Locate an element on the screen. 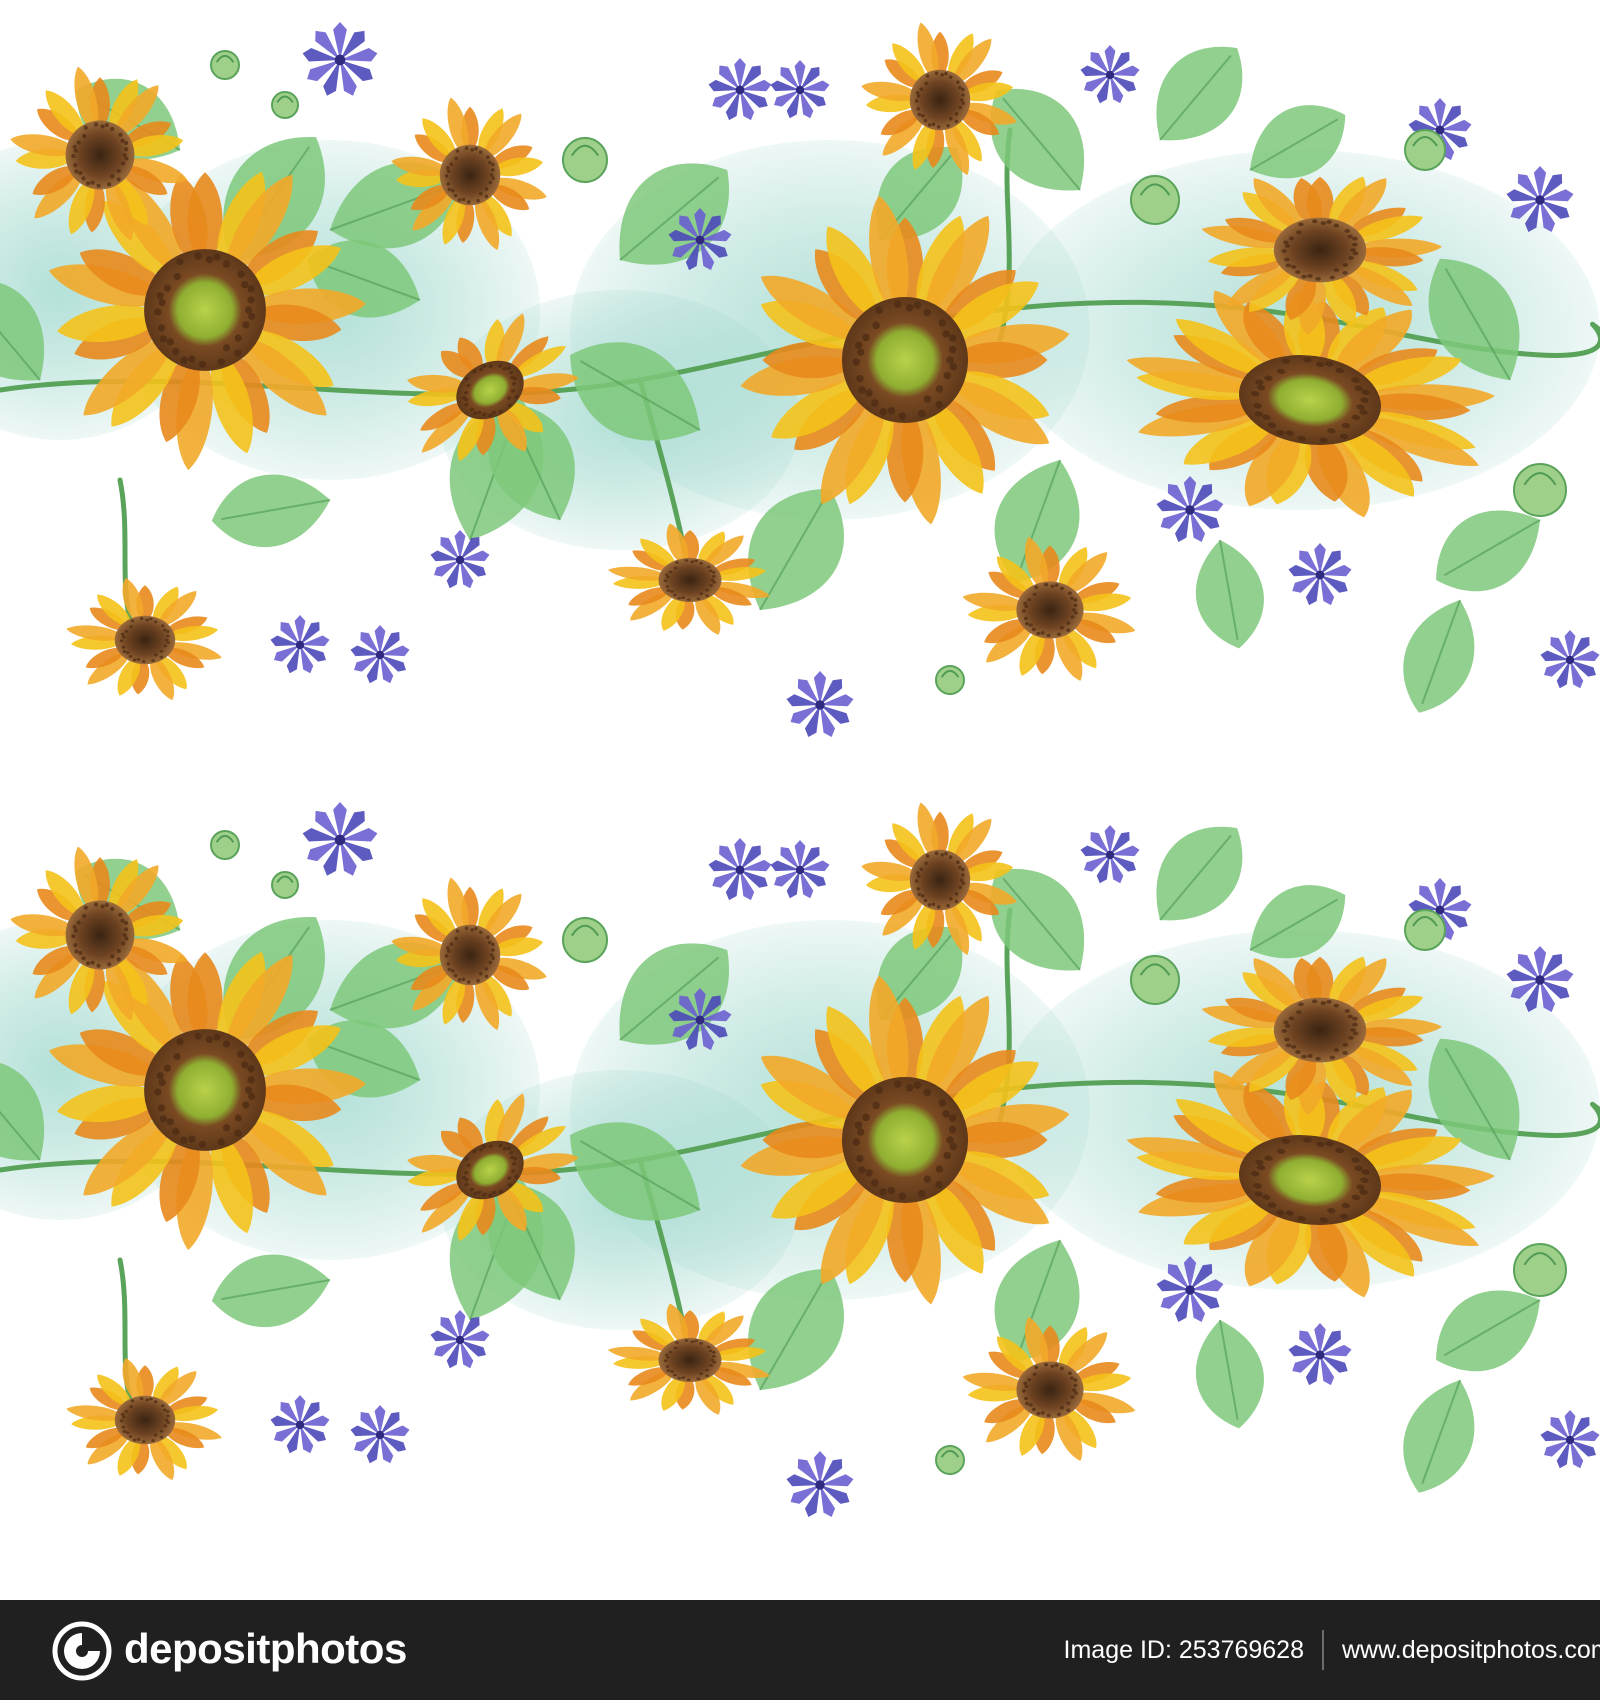 The image size is (1600, 1700). site-url: www.depositphotos.com is located at coordinates (1471, 1650).